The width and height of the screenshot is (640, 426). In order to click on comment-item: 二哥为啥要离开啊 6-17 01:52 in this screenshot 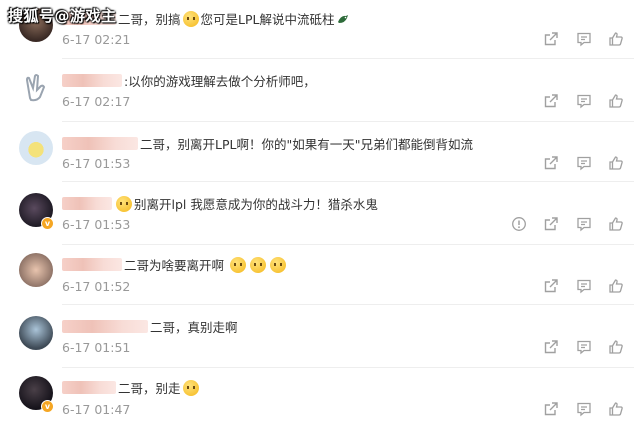, I will do `click(320, 275)`.